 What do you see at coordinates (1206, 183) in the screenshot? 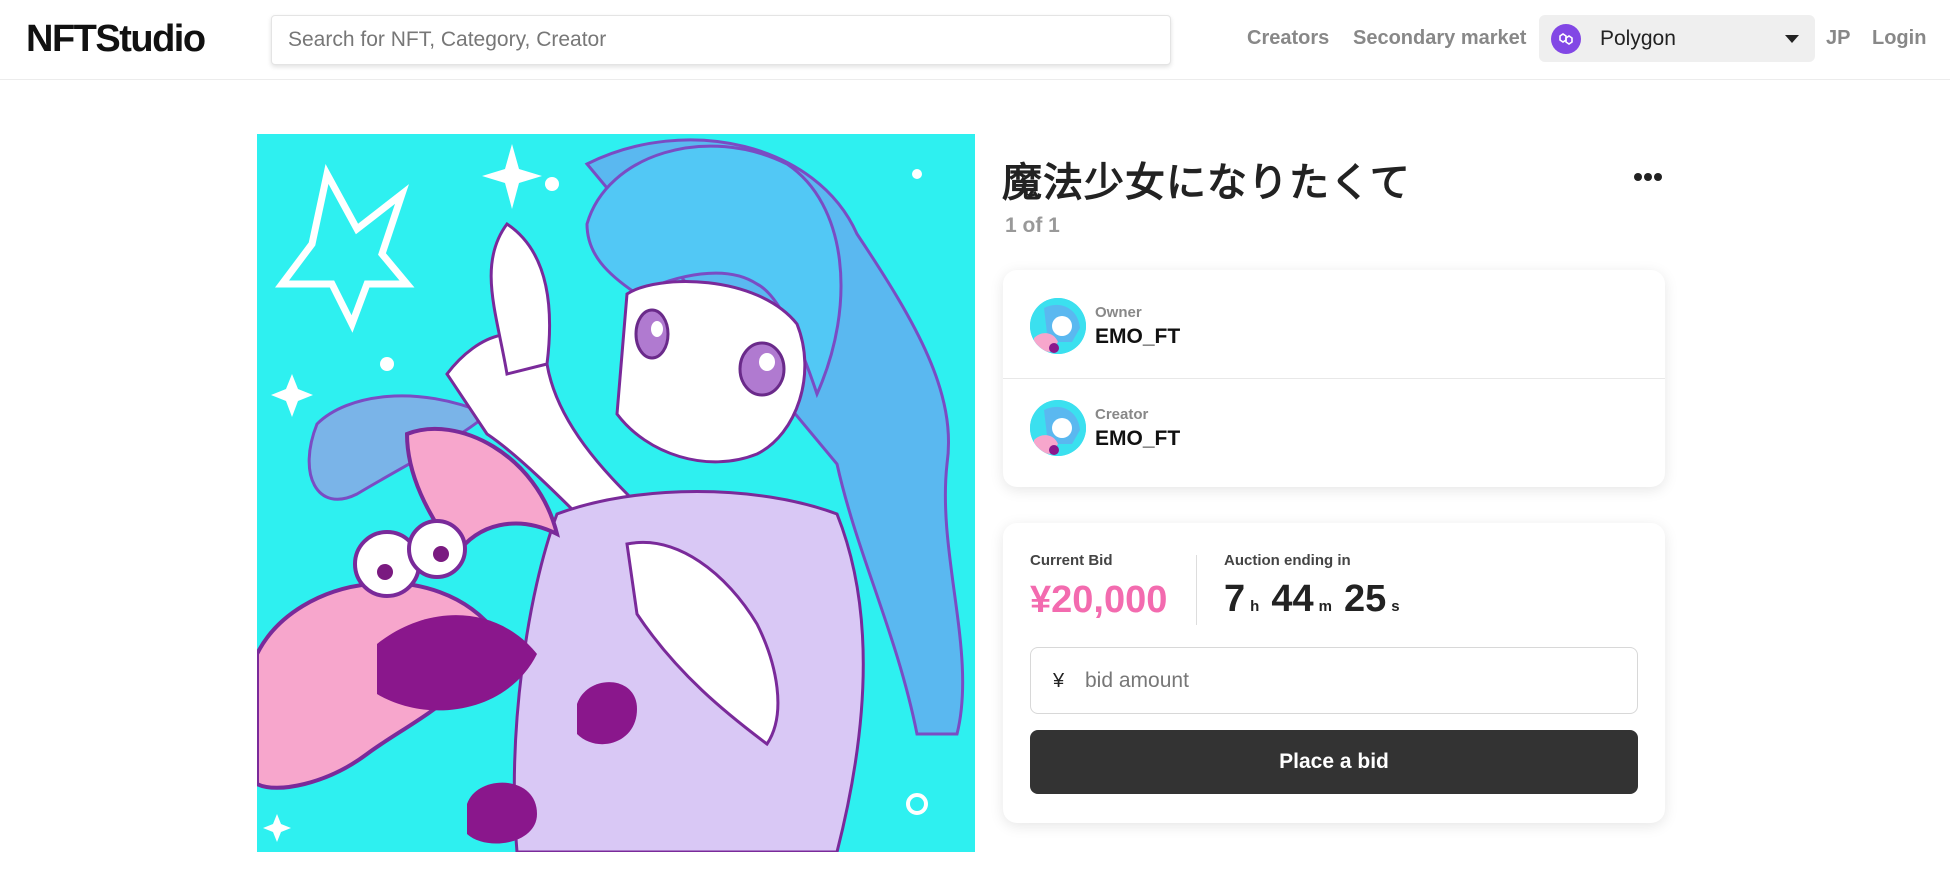
I see `nft-title: 魔法少女になりたくて` at bounding box center [1206, 183].